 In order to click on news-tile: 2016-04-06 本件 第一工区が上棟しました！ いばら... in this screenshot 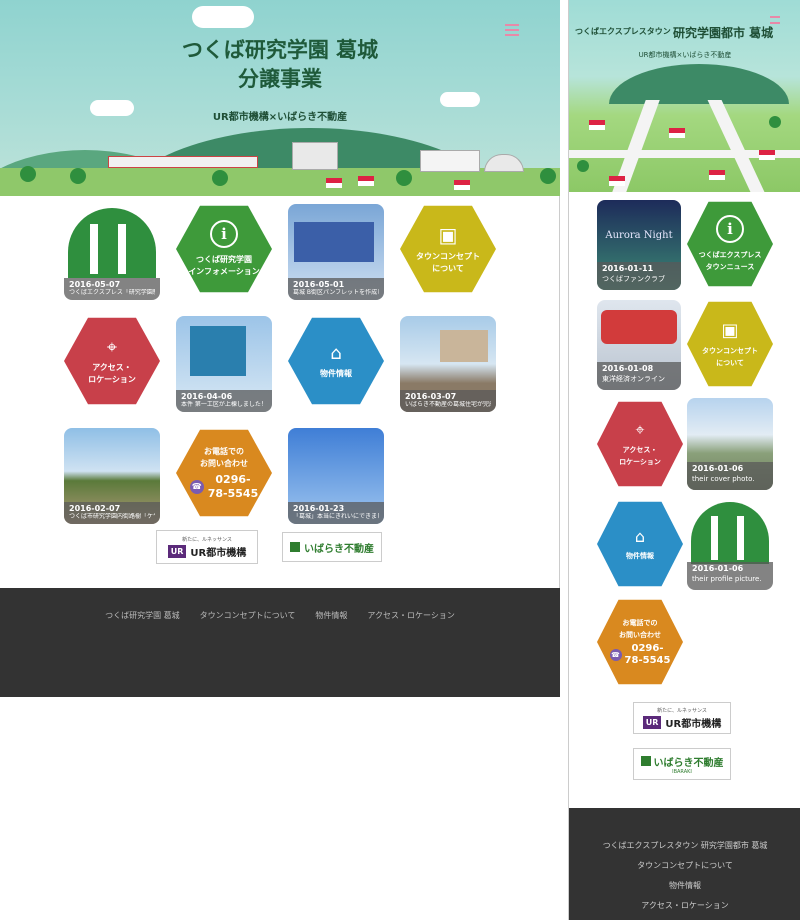, I will do `click(224, 364)`.